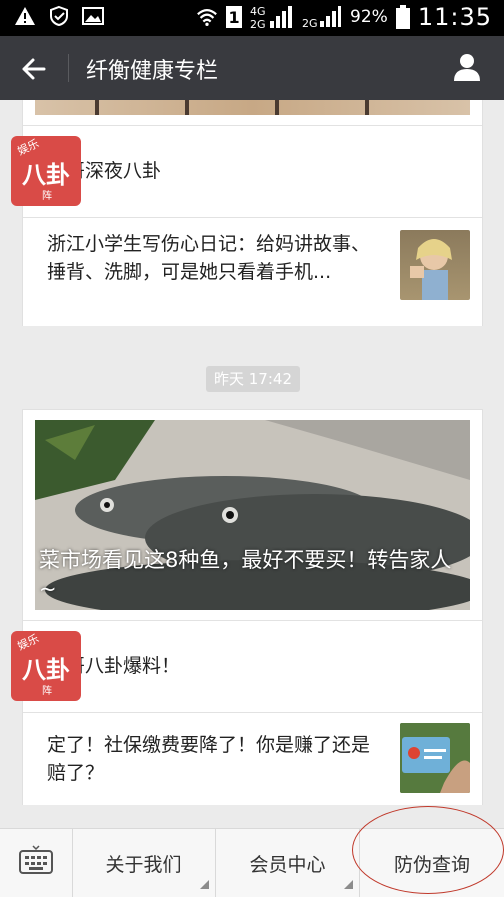  I want to click on status-bar: 1 4G 2G 2G 92% 11:35, so click(252, 18).